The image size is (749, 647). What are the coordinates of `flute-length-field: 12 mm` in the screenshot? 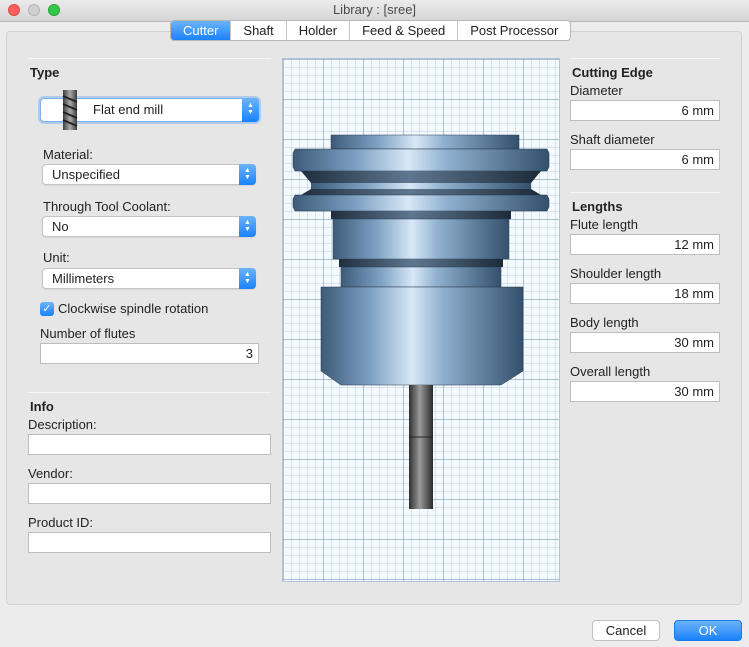 It's located at (645, 244).